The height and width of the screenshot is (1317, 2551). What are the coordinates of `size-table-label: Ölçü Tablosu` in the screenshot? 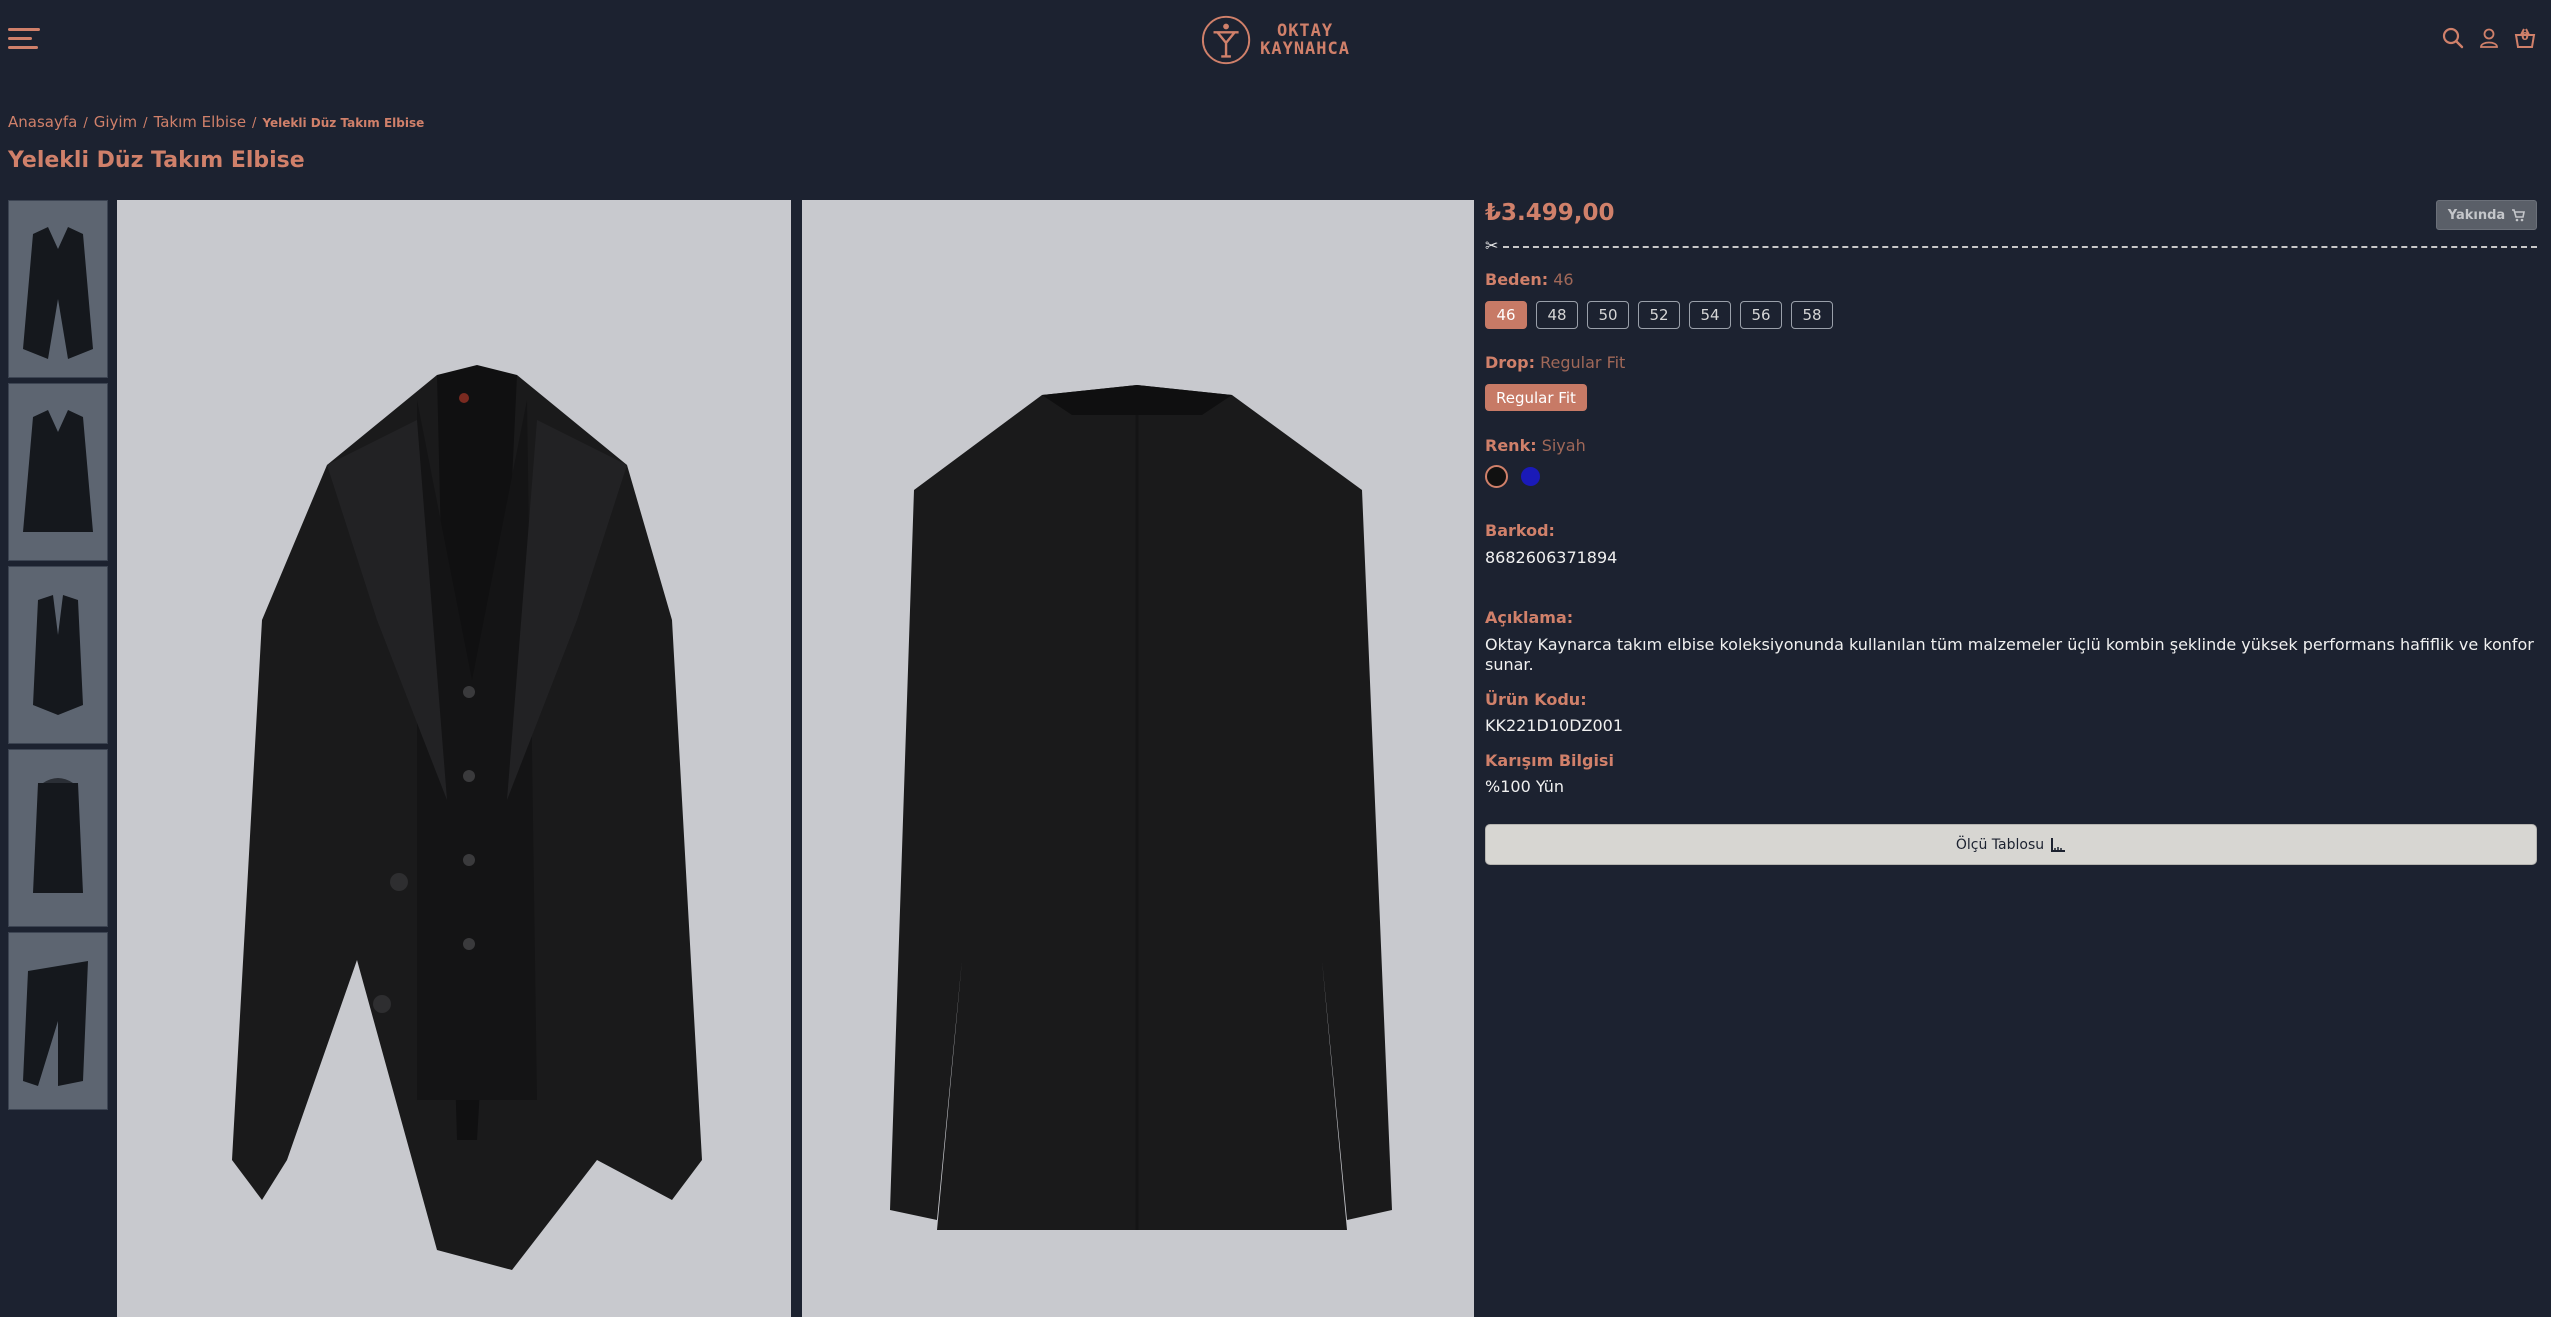 It's located at (2000, 844).